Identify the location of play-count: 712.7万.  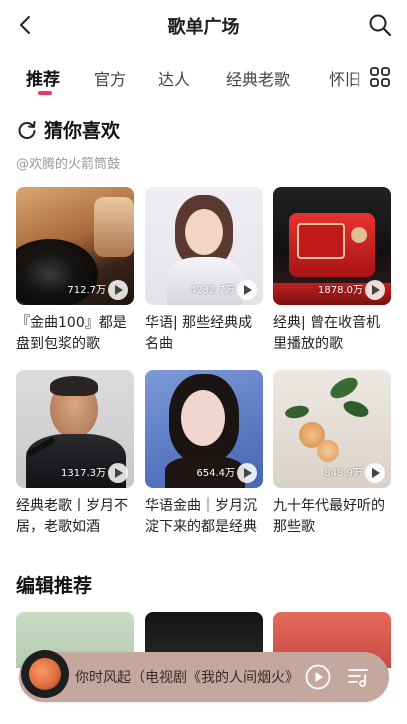
(86, 290).